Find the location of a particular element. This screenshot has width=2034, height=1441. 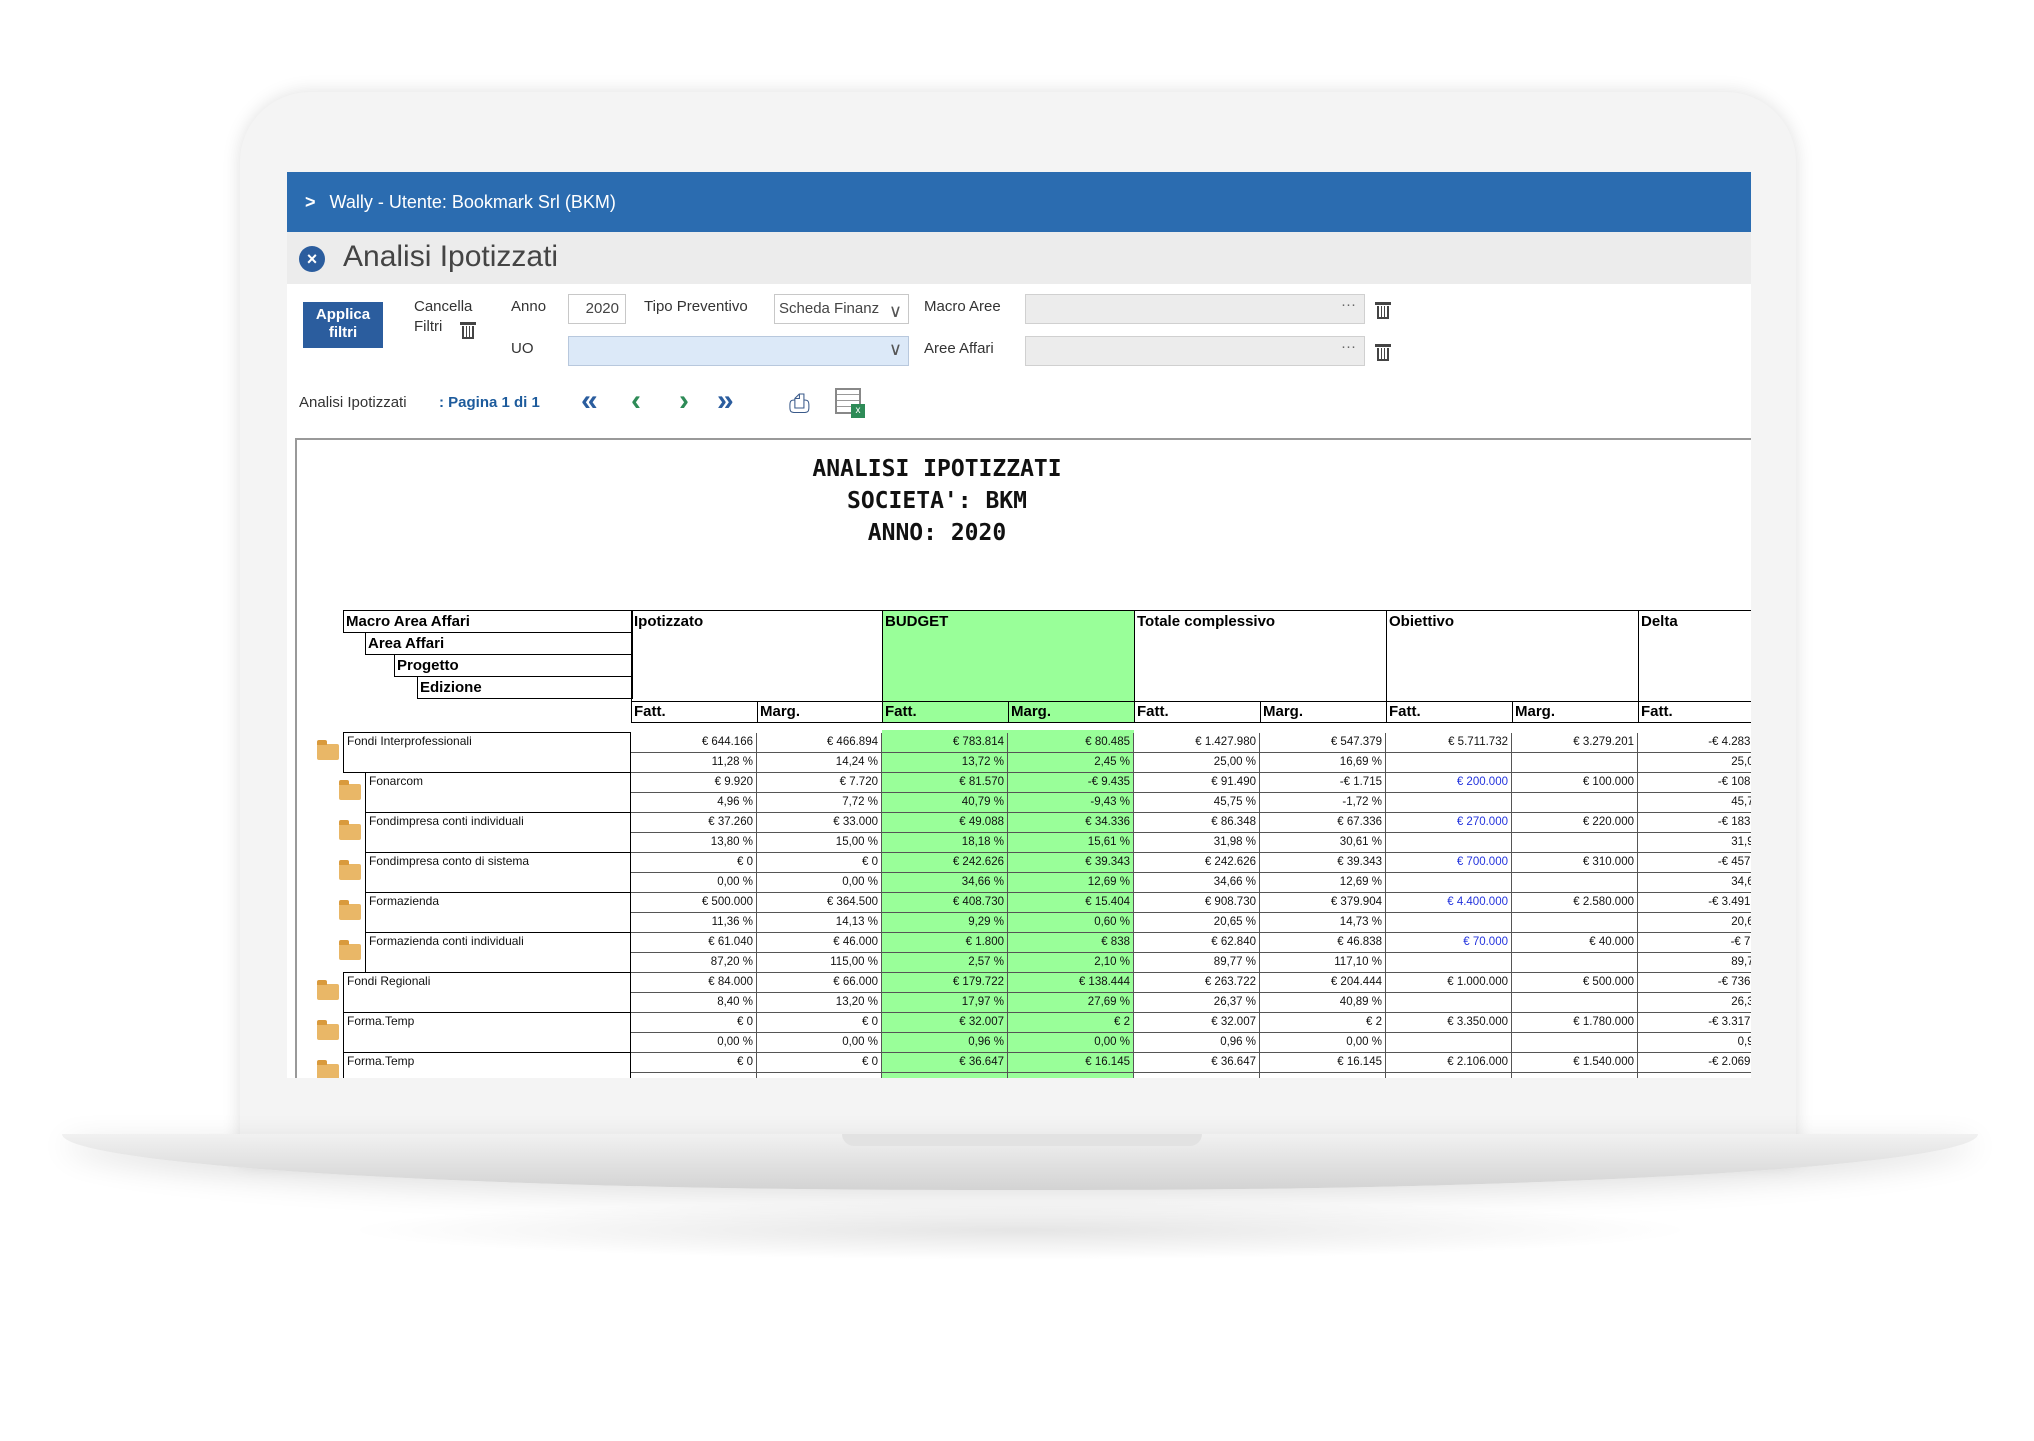

row-label: Fondimpresa conti individuali is located at coordinates (446, 821).